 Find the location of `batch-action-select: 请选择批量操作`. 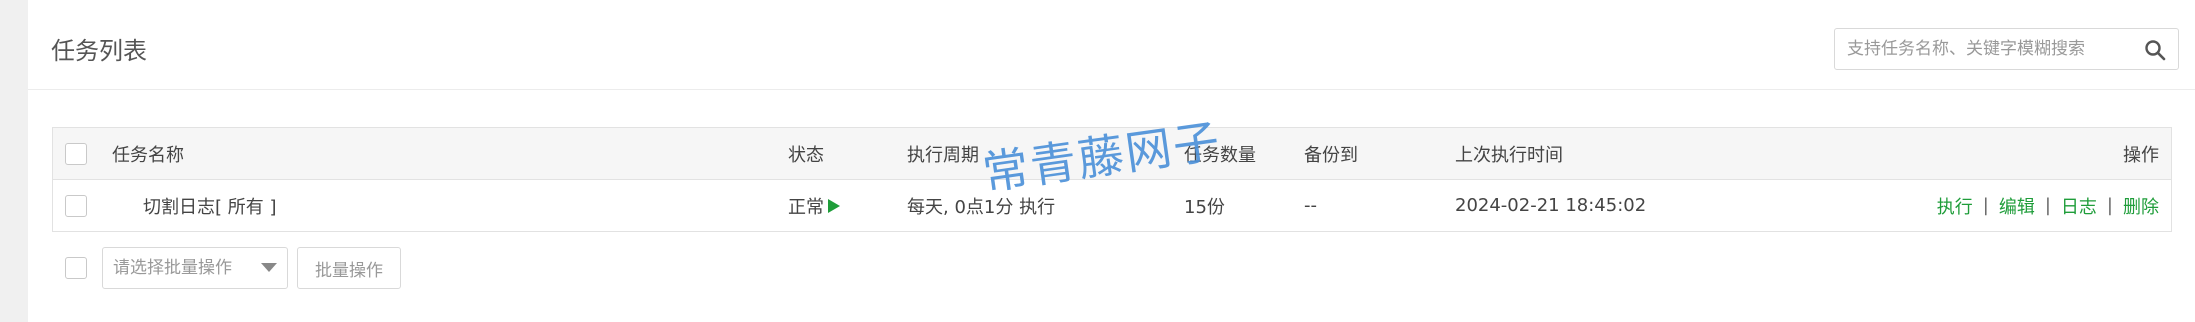

batch-action-select: 请选择批量操作 is located at coordinates (195, 268).